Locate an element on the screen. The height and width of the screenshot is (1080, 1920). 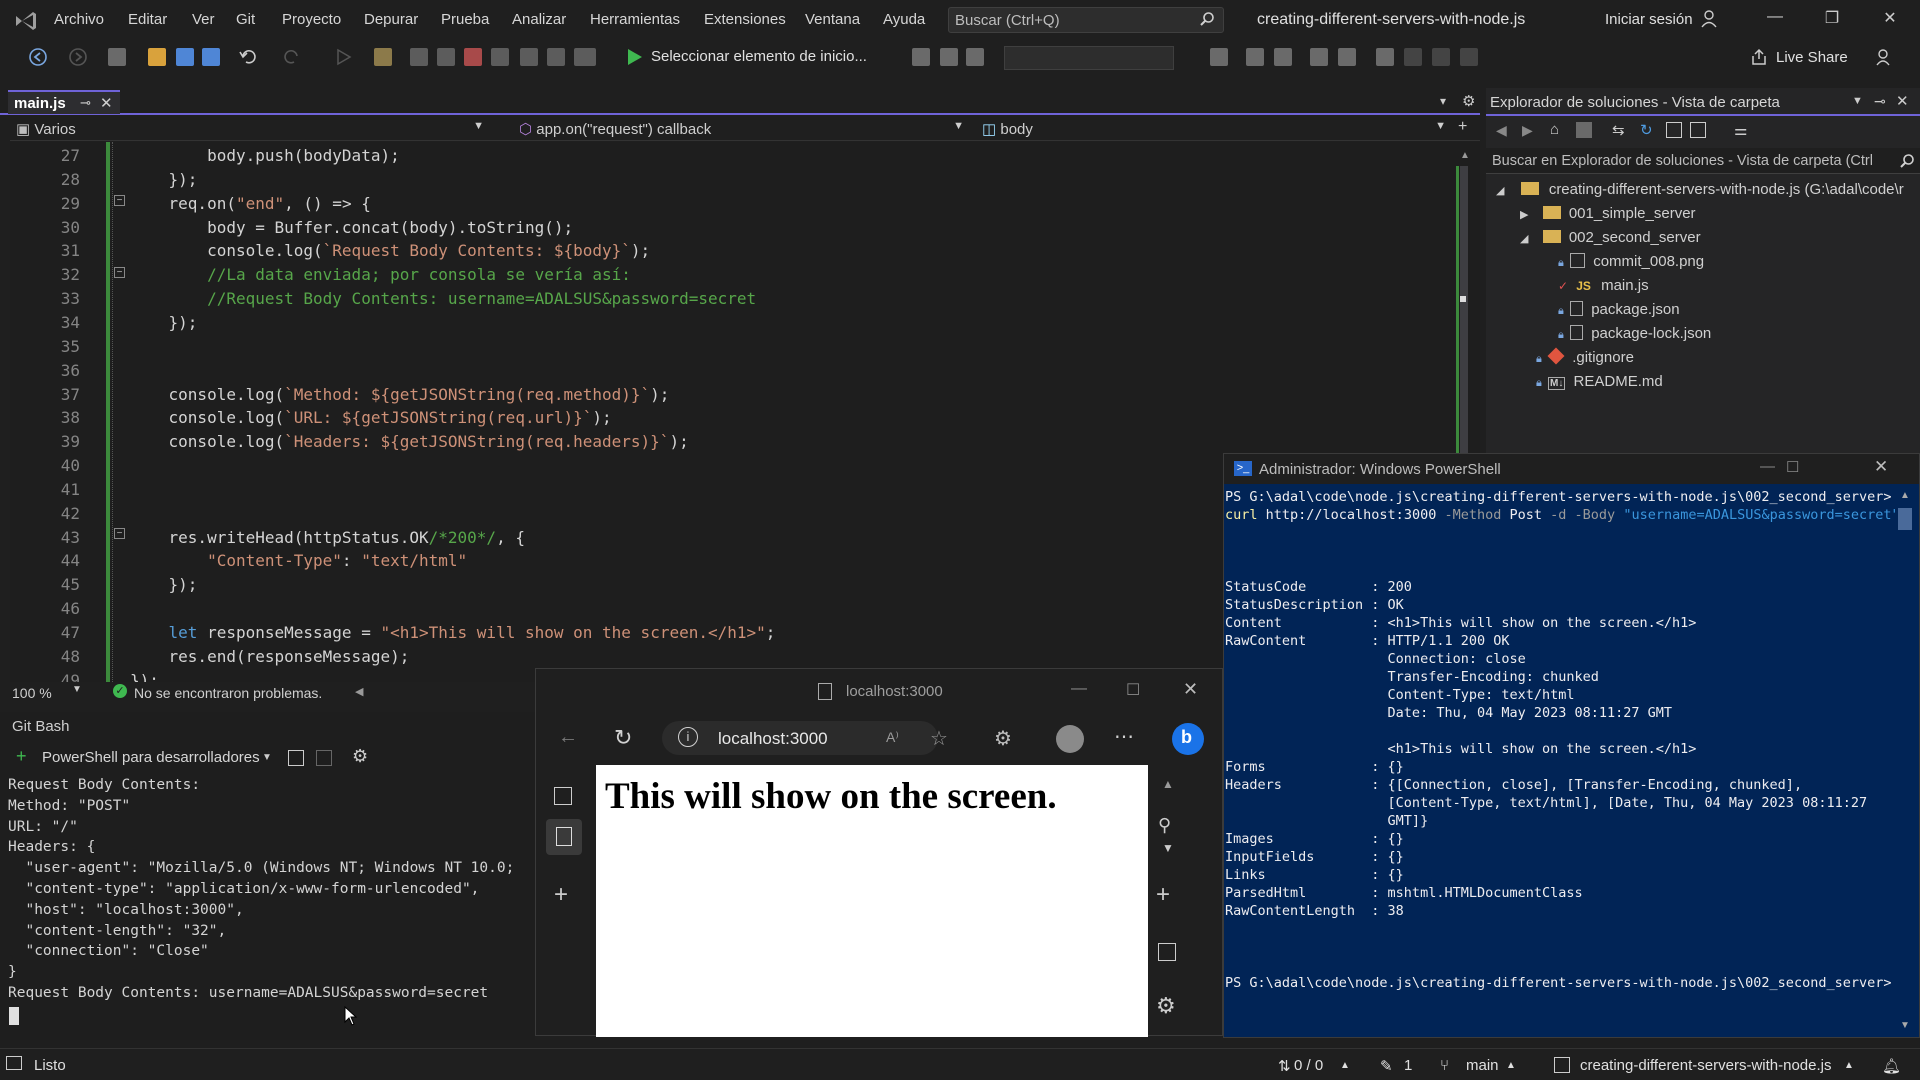
scroll-down-icon: ▼ is located at coordinates (1905, 1025).